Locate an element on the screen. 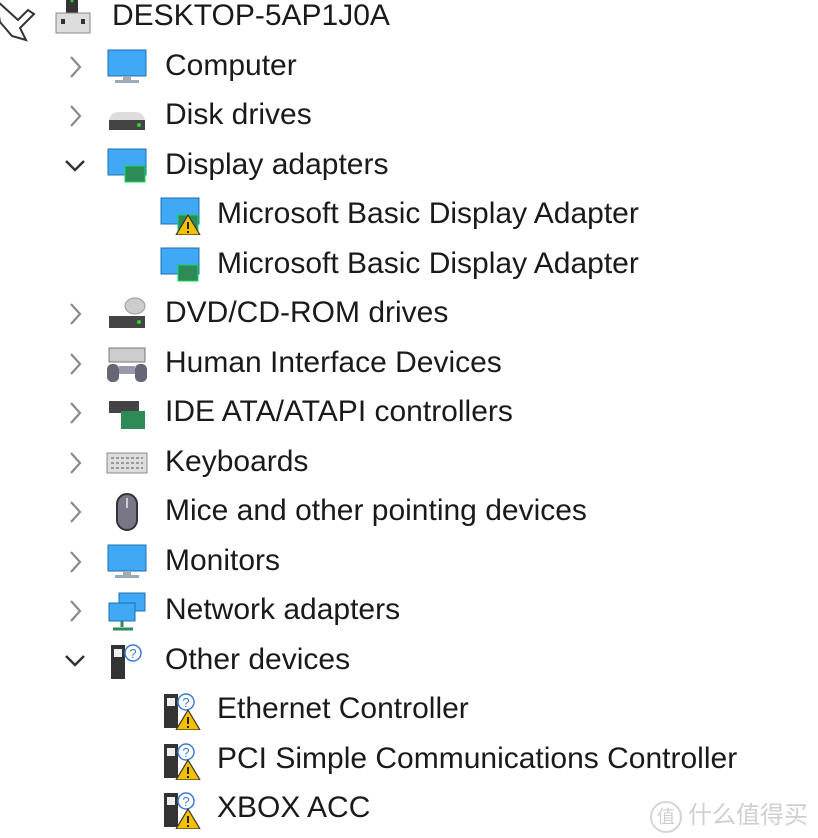 The height and width of the screenshot is (838, 818). network-adapter-icon is located at coordinates (127, 611).